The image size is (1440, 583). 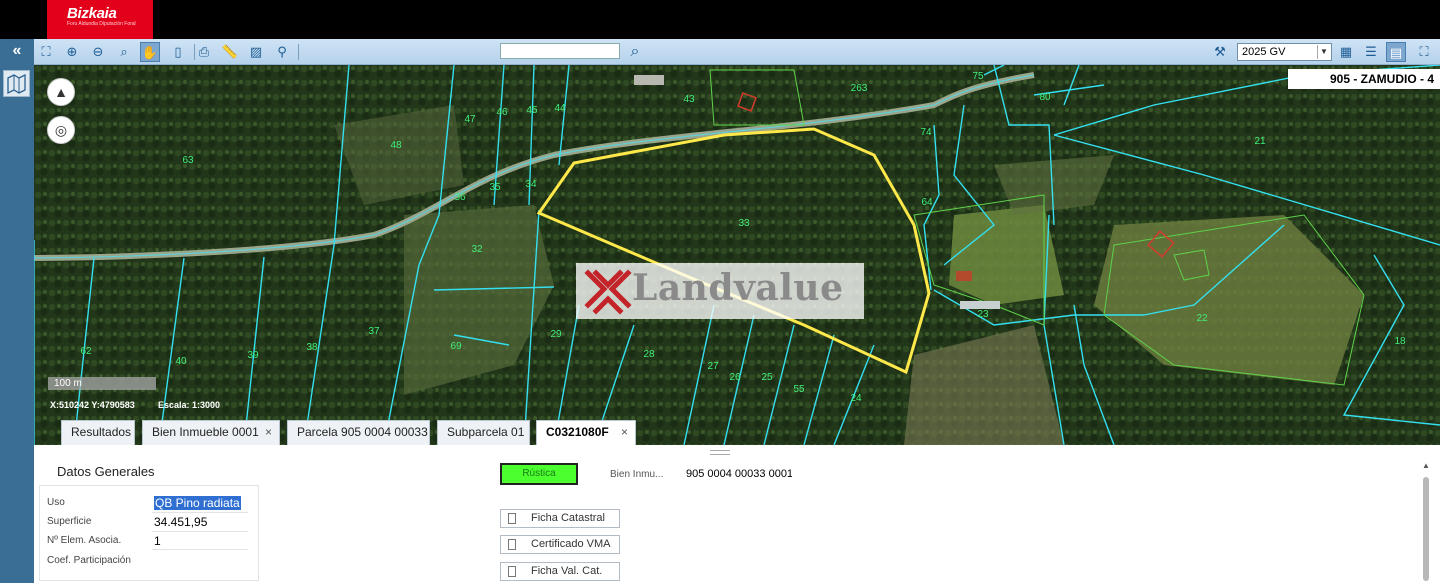 I want to click on tab-resultados: Resultados, so click(x=98, y=432).